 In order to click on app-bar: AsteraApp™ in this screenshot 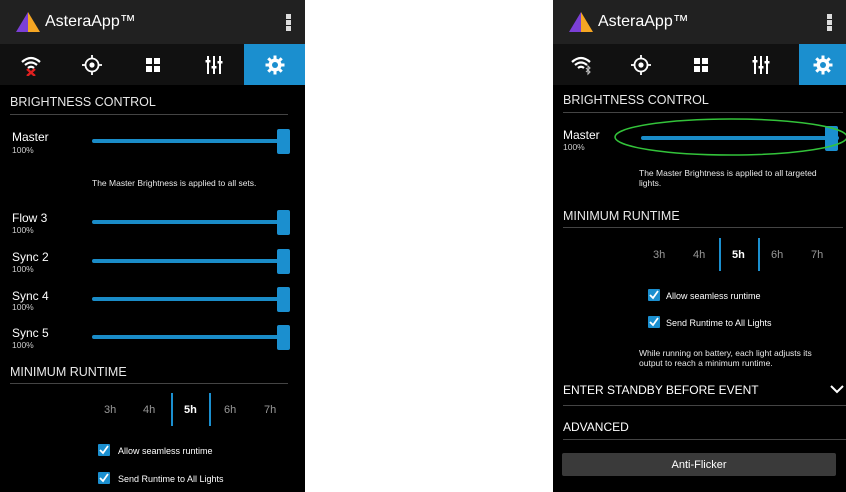, I will do `click(699, 22)`.